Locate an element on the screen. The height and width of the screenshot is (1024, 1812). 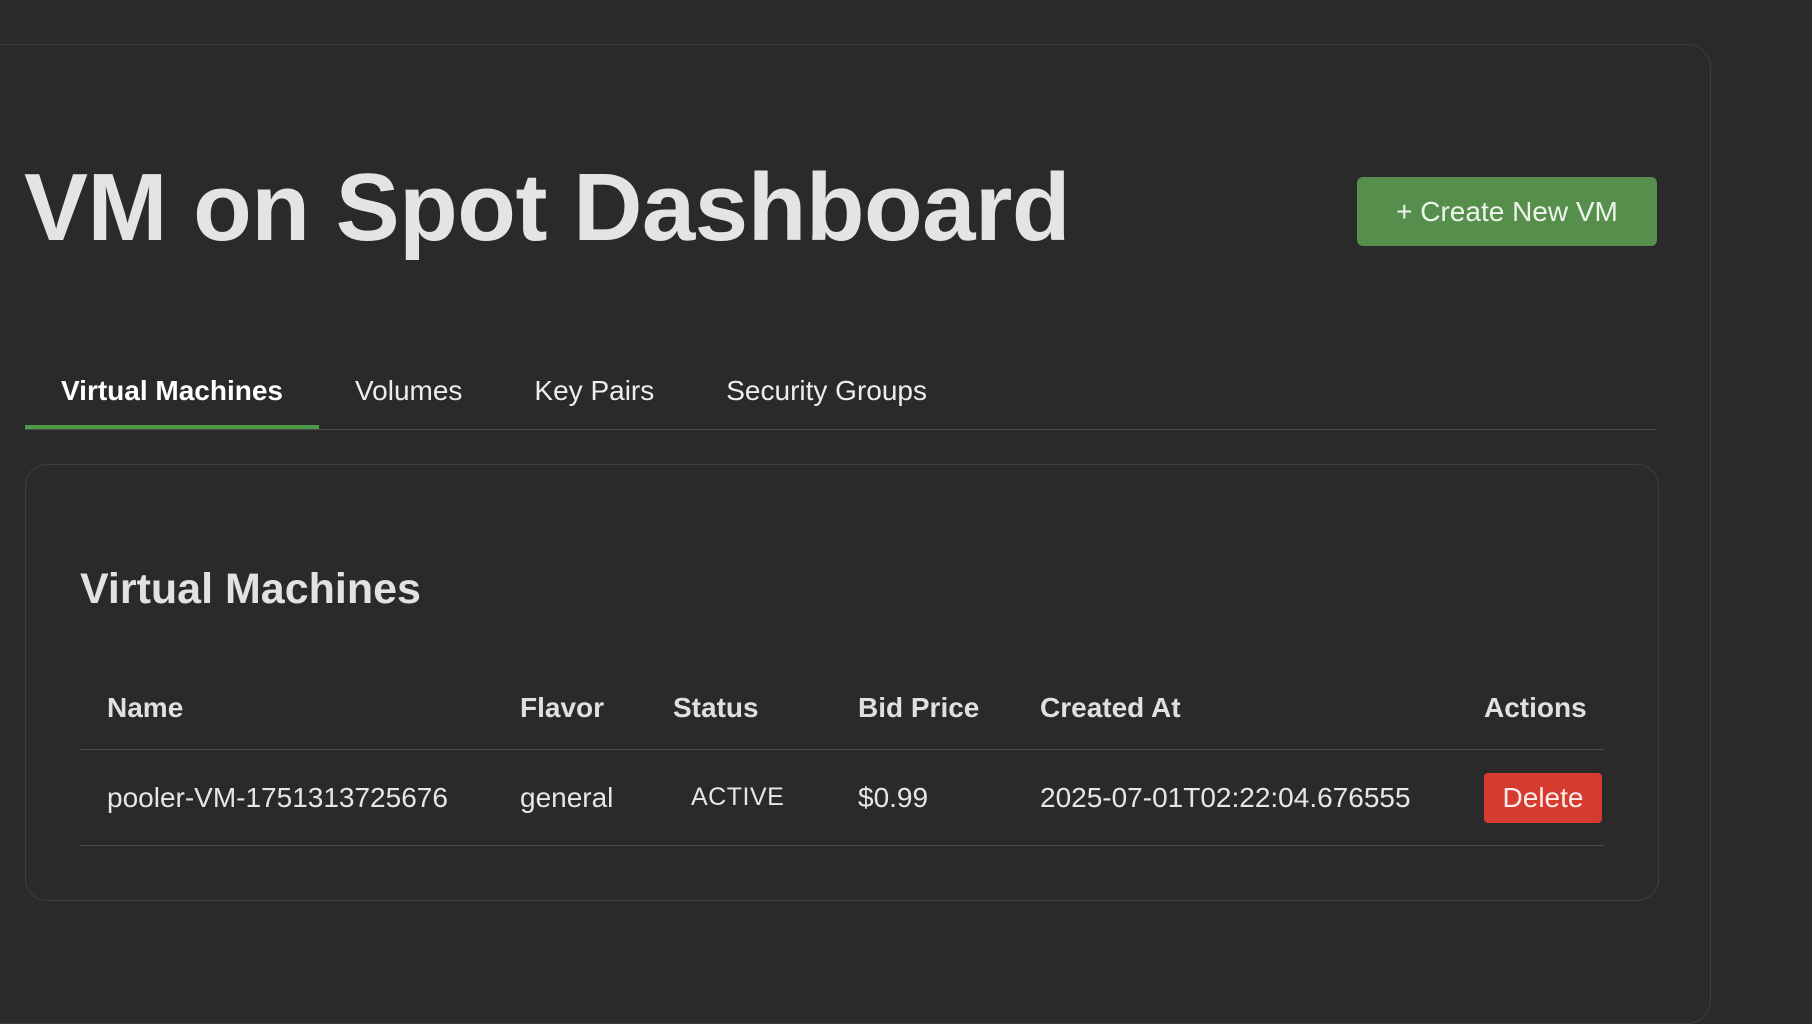
column-header-bid-price: Bid Price is located at coordinates (922, 708).